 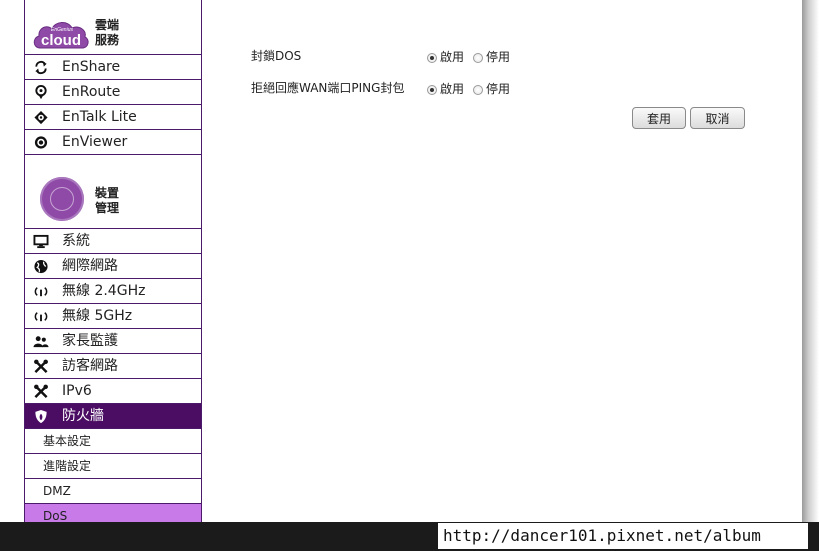 I want to click on device-section-title: 裝置 管理, so click(x=107, y=200).